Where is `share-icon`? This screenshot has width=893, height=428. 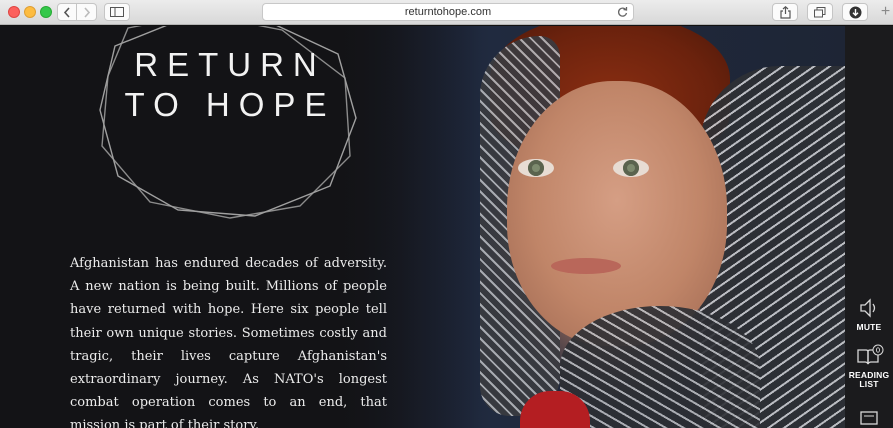
share-icon is located at coordinates (785, 12).